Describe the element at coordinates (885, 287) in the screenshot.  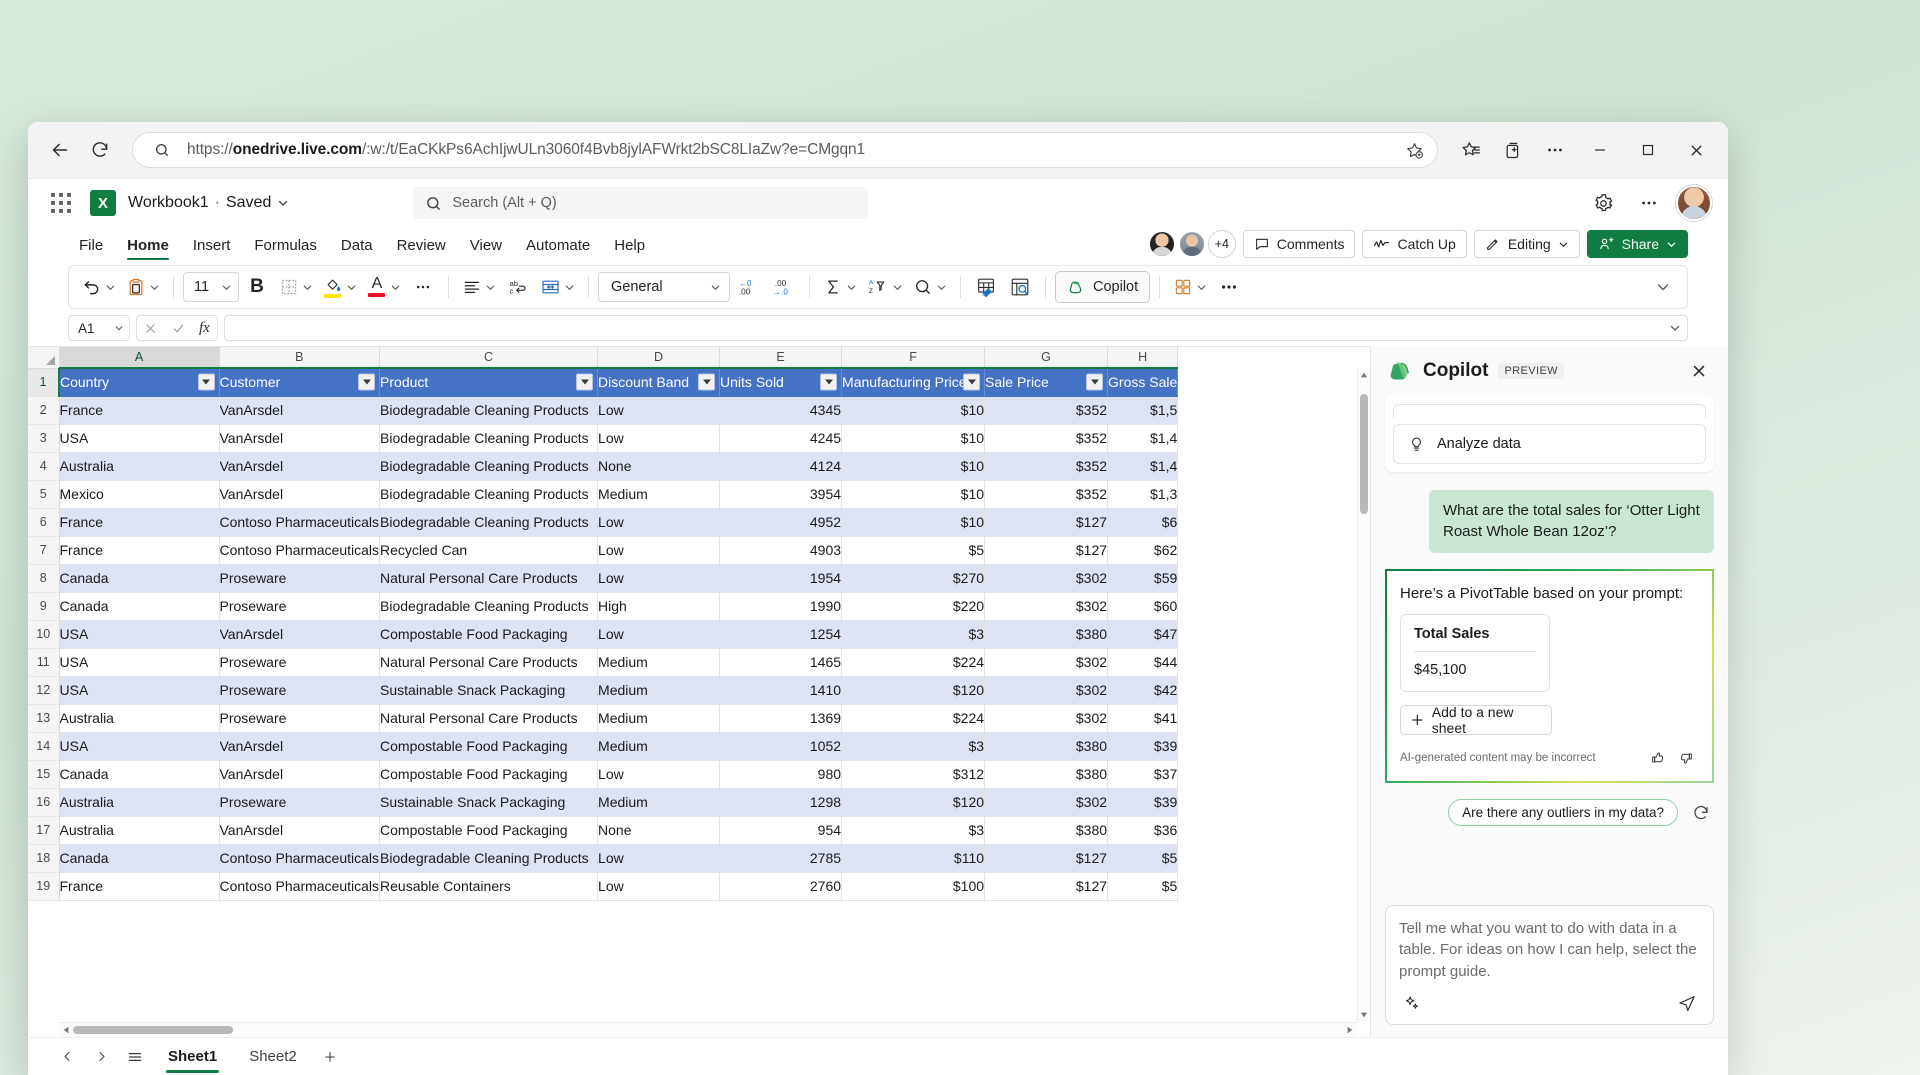
I see `sort-filter-button: AZ` at that location.